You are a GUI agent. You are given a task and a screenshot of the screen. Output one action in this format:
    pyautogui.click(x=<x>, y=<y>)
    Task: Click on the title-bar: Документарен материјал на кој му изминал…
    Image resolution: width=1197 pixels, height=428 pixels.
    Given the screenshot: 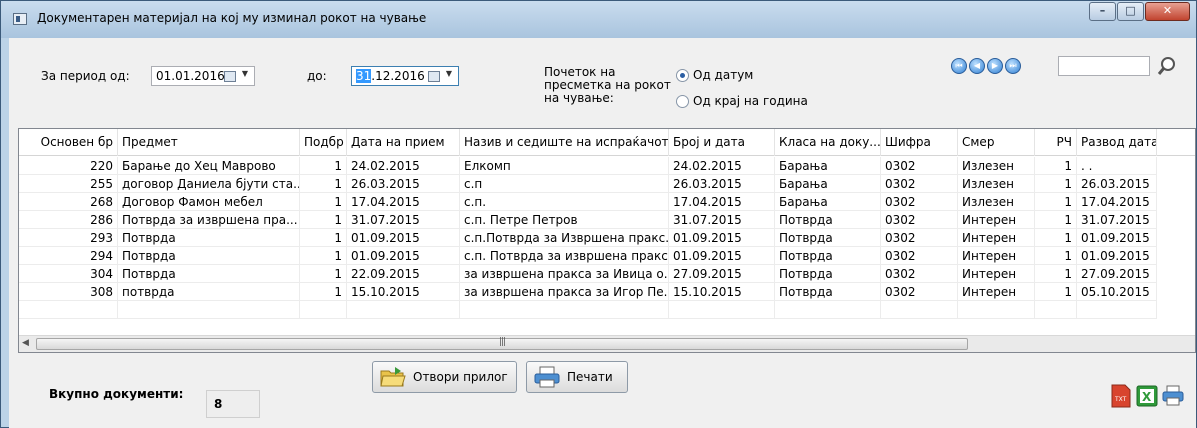 What is the action you would take?
    pyautogui.click(x=598, y=19)
    